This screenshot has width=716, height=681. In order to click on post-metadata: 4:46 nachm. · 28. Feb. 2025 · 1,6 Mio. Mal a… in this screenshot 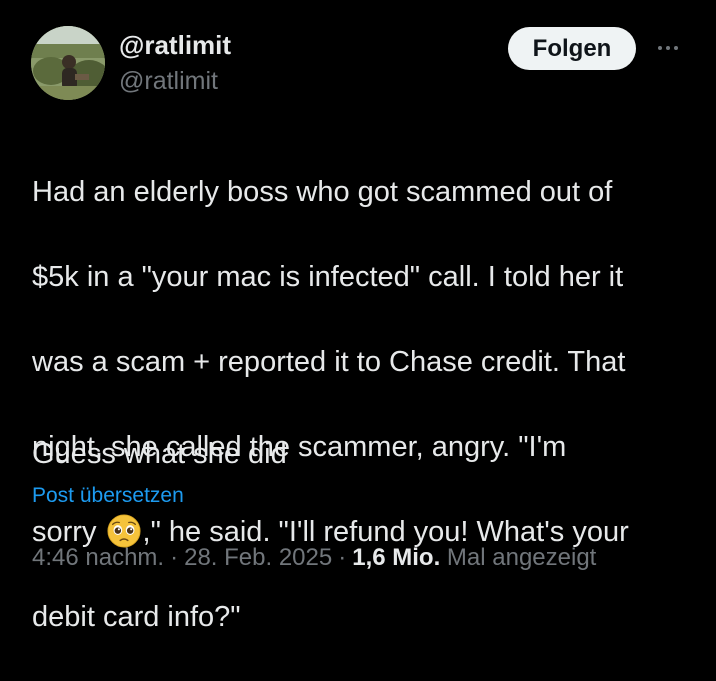, I will do `click(314, 558)`.